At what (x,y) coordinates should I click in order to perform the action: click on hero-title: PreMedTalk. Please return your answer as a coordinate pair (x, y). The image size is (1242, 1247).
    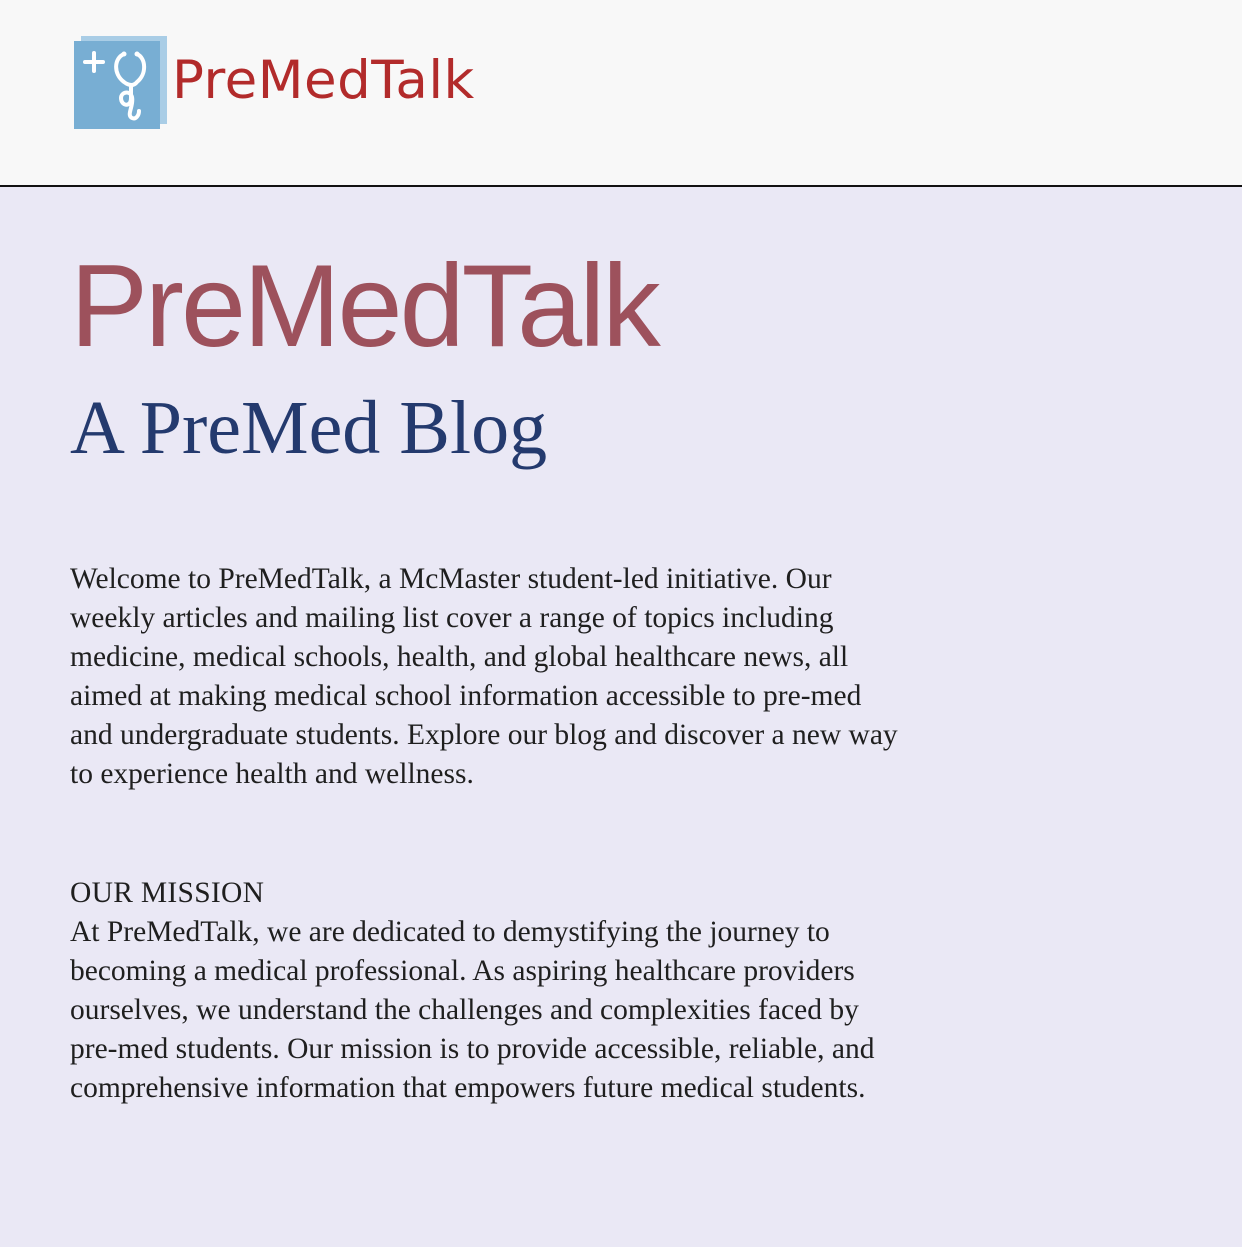
    Looking at the image, I should click on (365, 305).